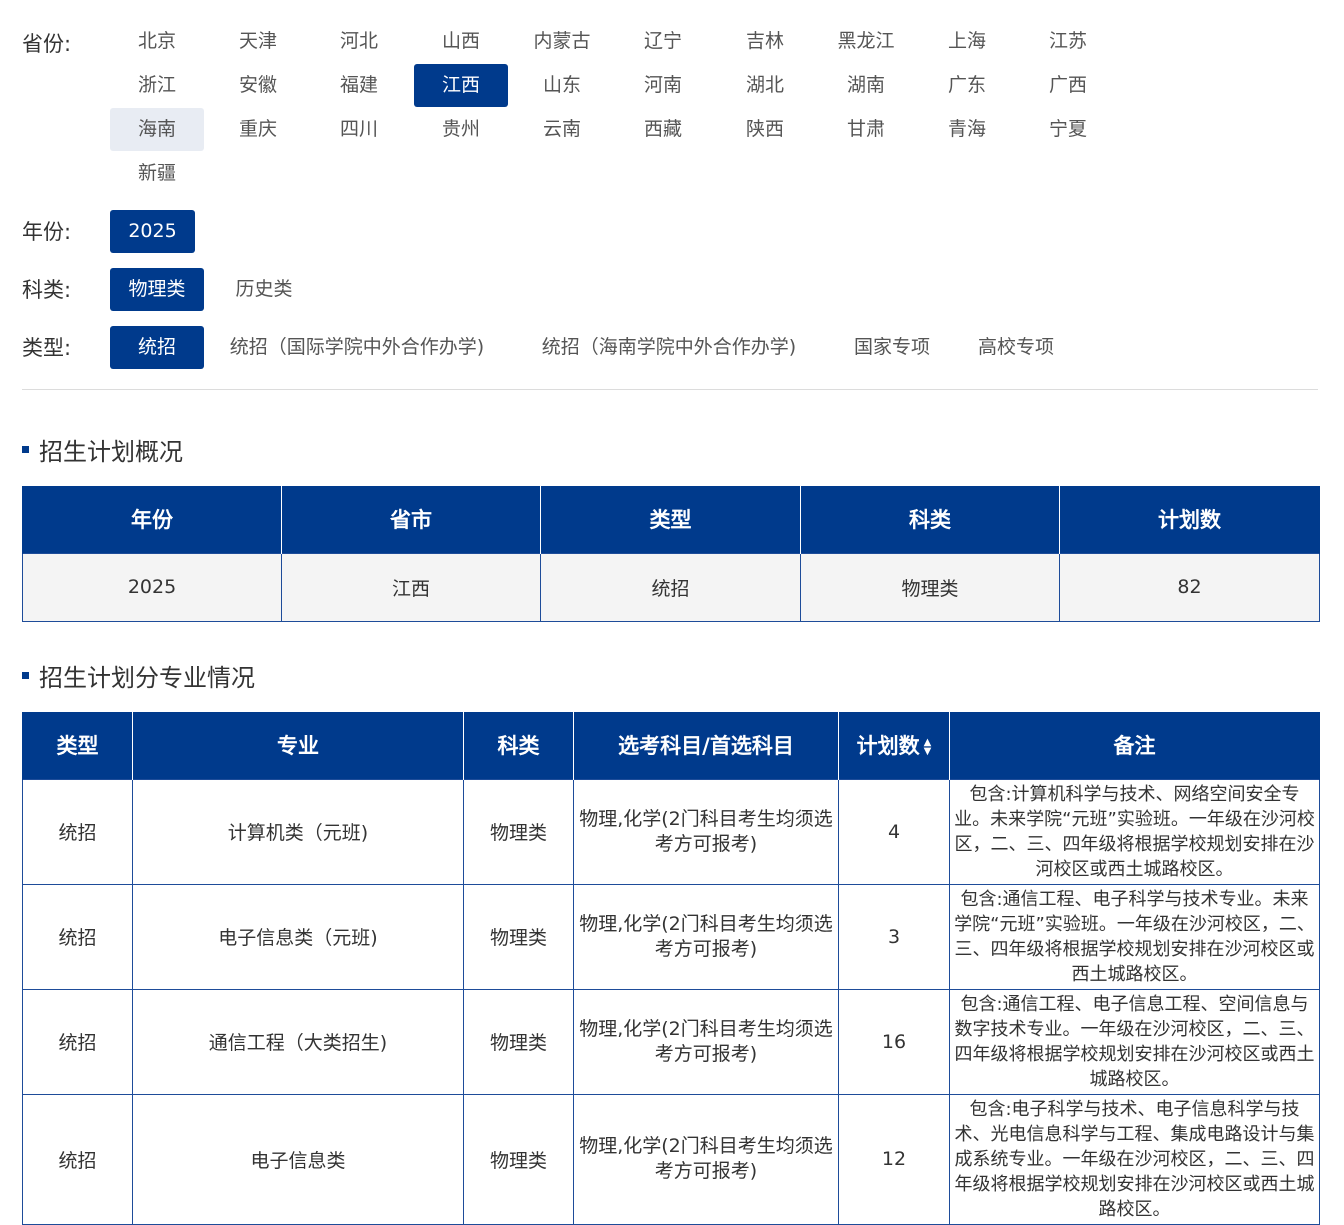 The width and height of the screenshot is (1344, 1225). What do you see at coordinates (47, 290) in the screenshot?
I see `subject-label: 科类:` at bounding box center [47, 290].